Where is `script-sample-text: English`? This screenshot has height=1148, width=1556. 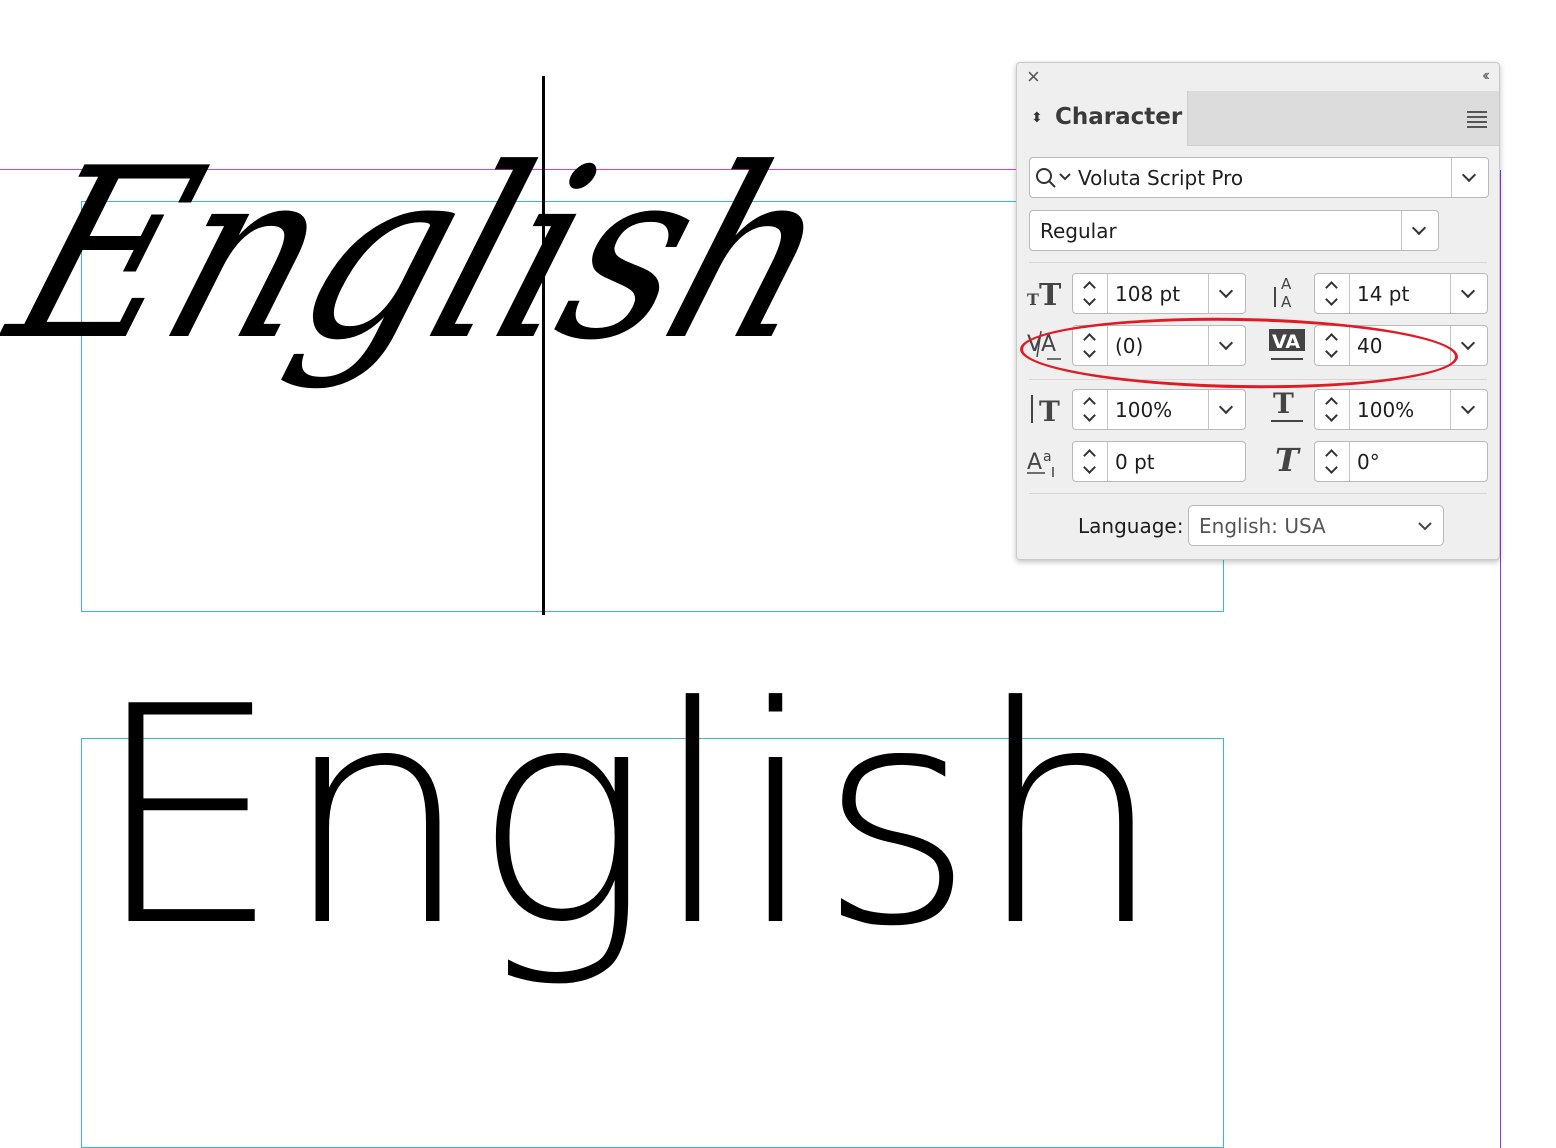 script-sample-text: English is located at coordinates (430, 255).